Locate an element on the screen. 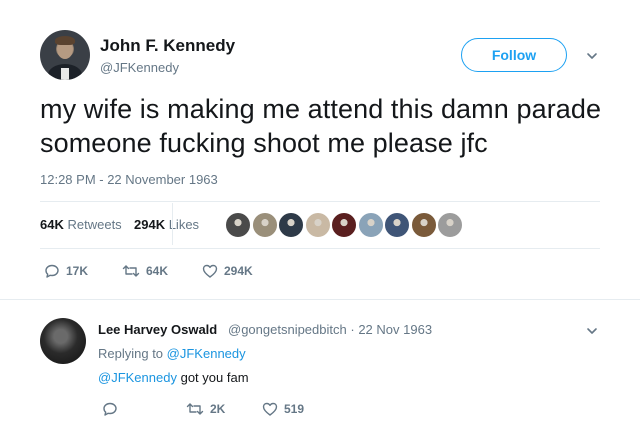 The image size is (640, 429). avatar is located at coordinates (65, 55).